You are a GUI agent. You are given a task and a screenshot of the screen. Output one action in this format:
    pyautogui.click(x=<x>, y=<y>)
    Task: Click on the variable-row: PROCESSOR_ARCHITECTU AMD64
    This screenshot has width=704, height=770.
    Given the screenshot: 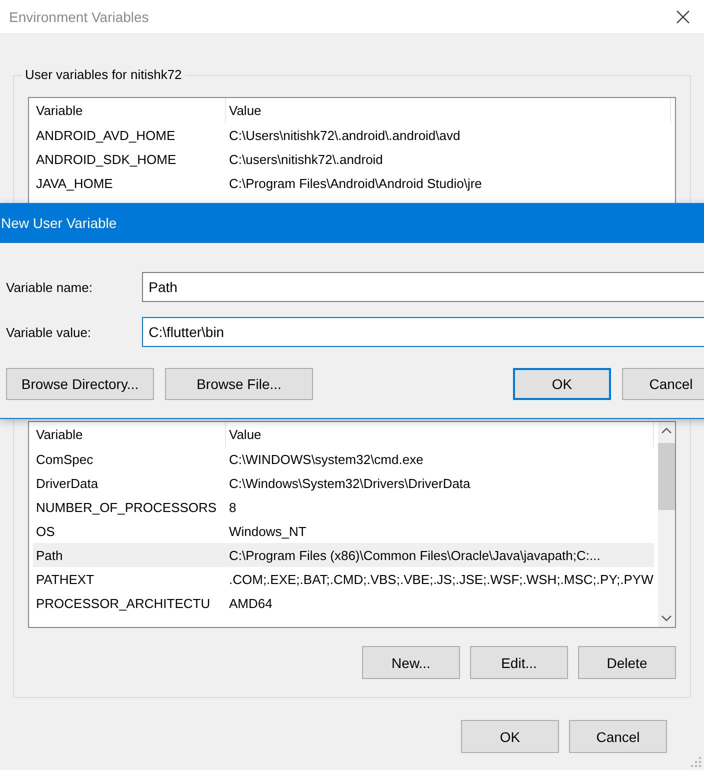 What is the action you would take?
    pyautogui.click(x=343, y=603)
    